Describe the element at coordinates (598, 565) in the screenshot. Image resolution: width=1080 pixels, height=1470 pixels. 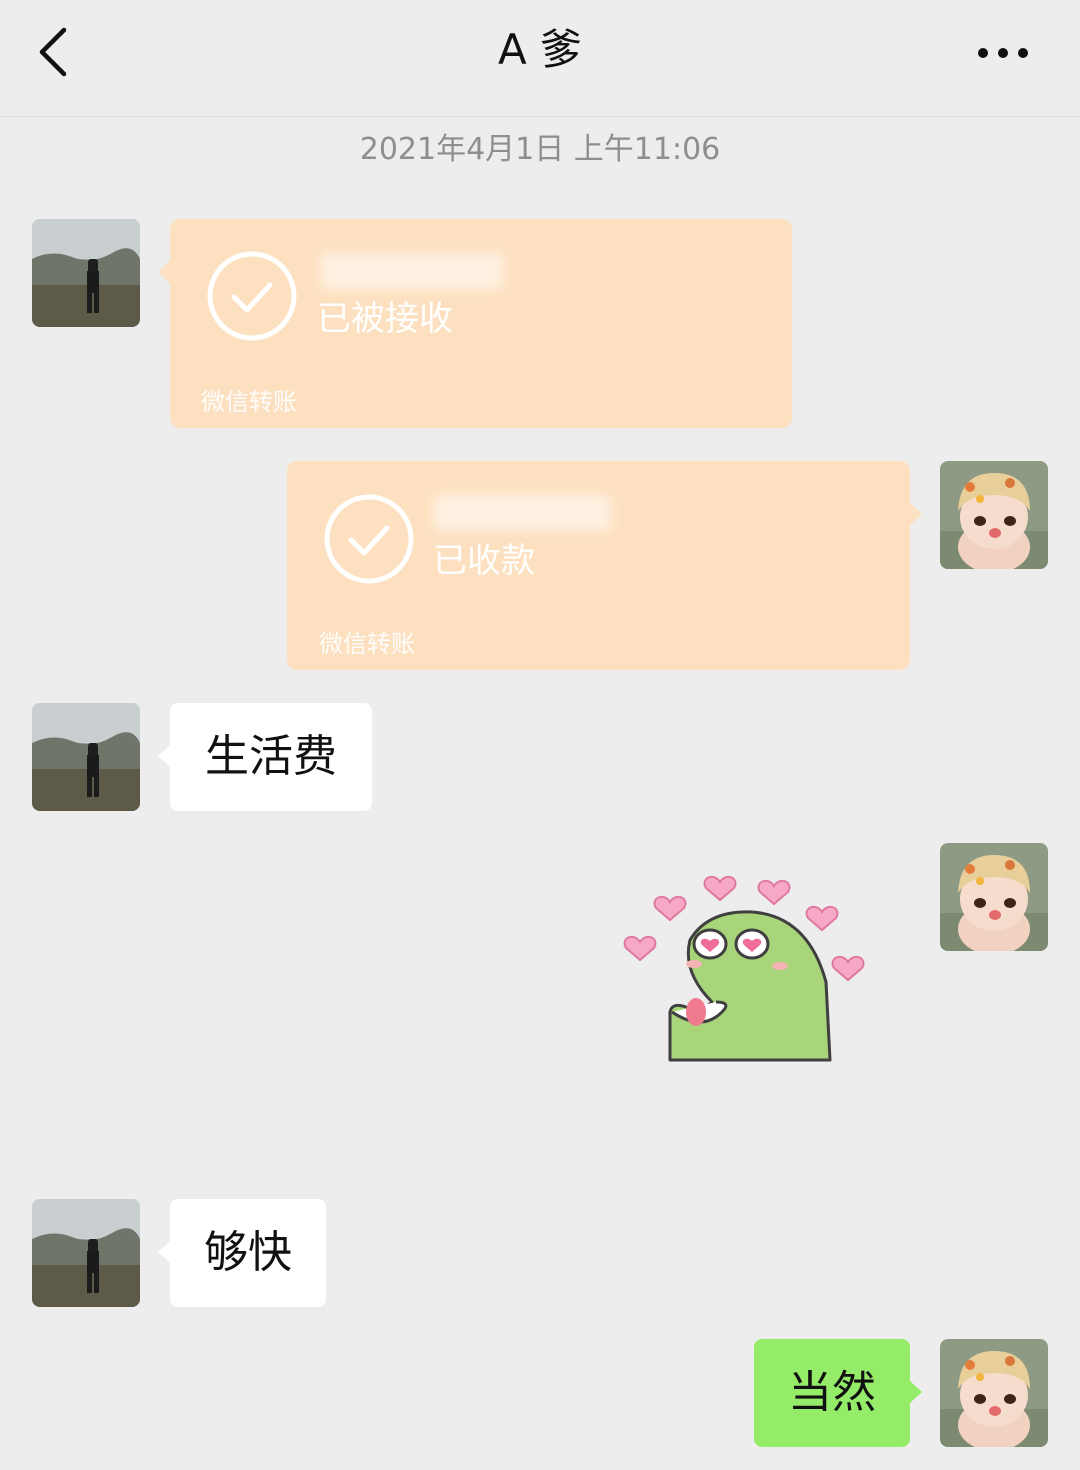
I see `transfer-card-sent: 已收款 微信转账` at that location.